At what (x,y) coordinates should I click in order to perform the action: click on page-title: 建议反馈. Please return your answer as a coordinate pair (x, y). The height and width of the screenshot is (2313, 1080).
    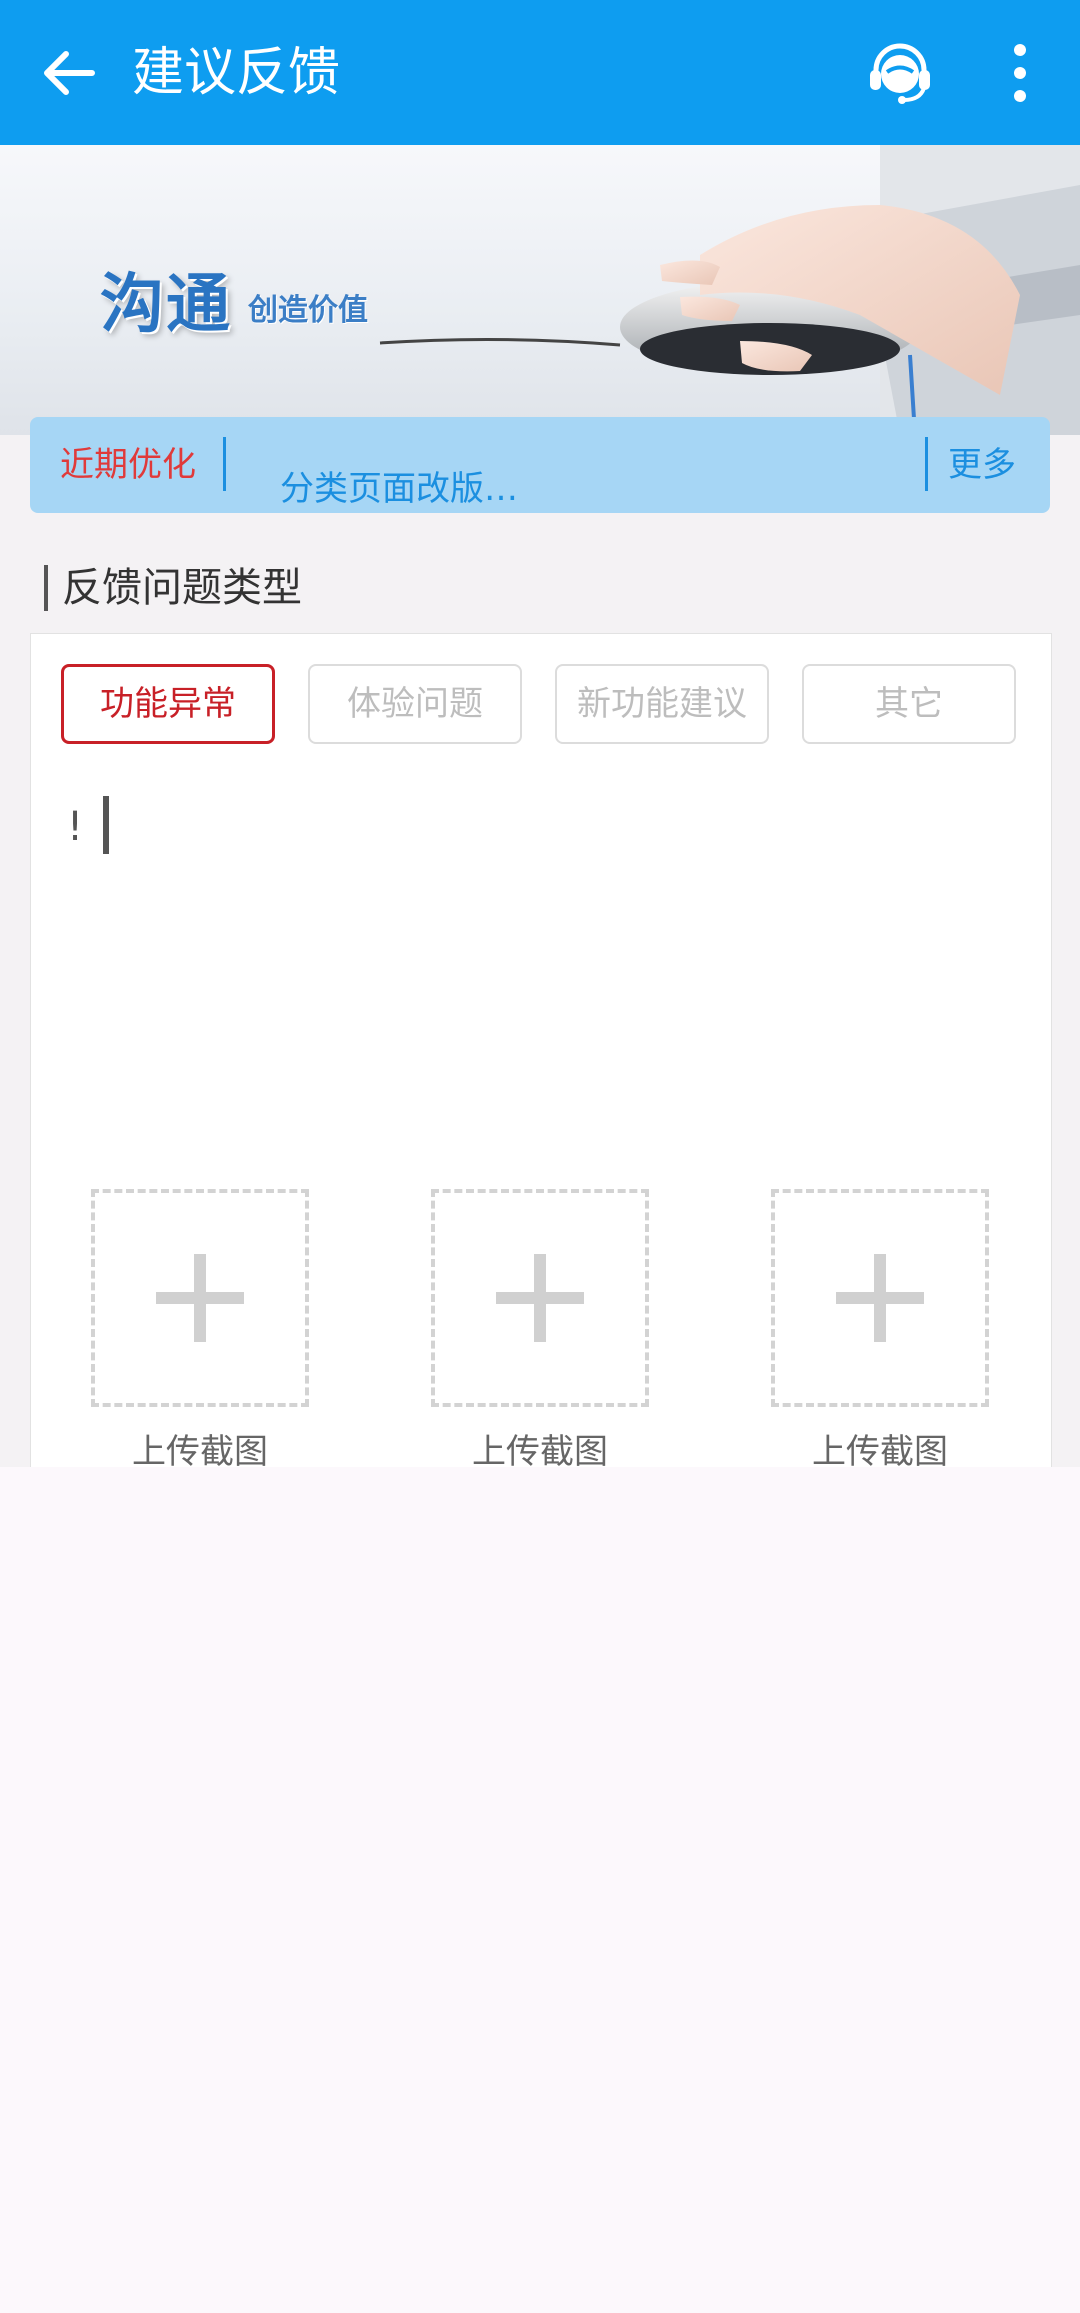
    Looking at the image, I should click on (236, 73).